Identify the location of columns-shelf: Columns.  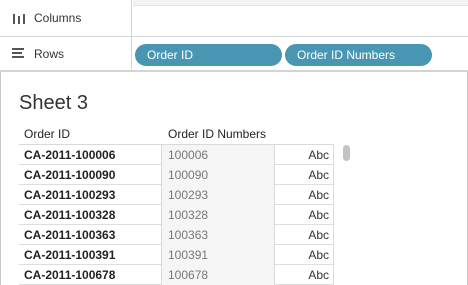
(234, 18).